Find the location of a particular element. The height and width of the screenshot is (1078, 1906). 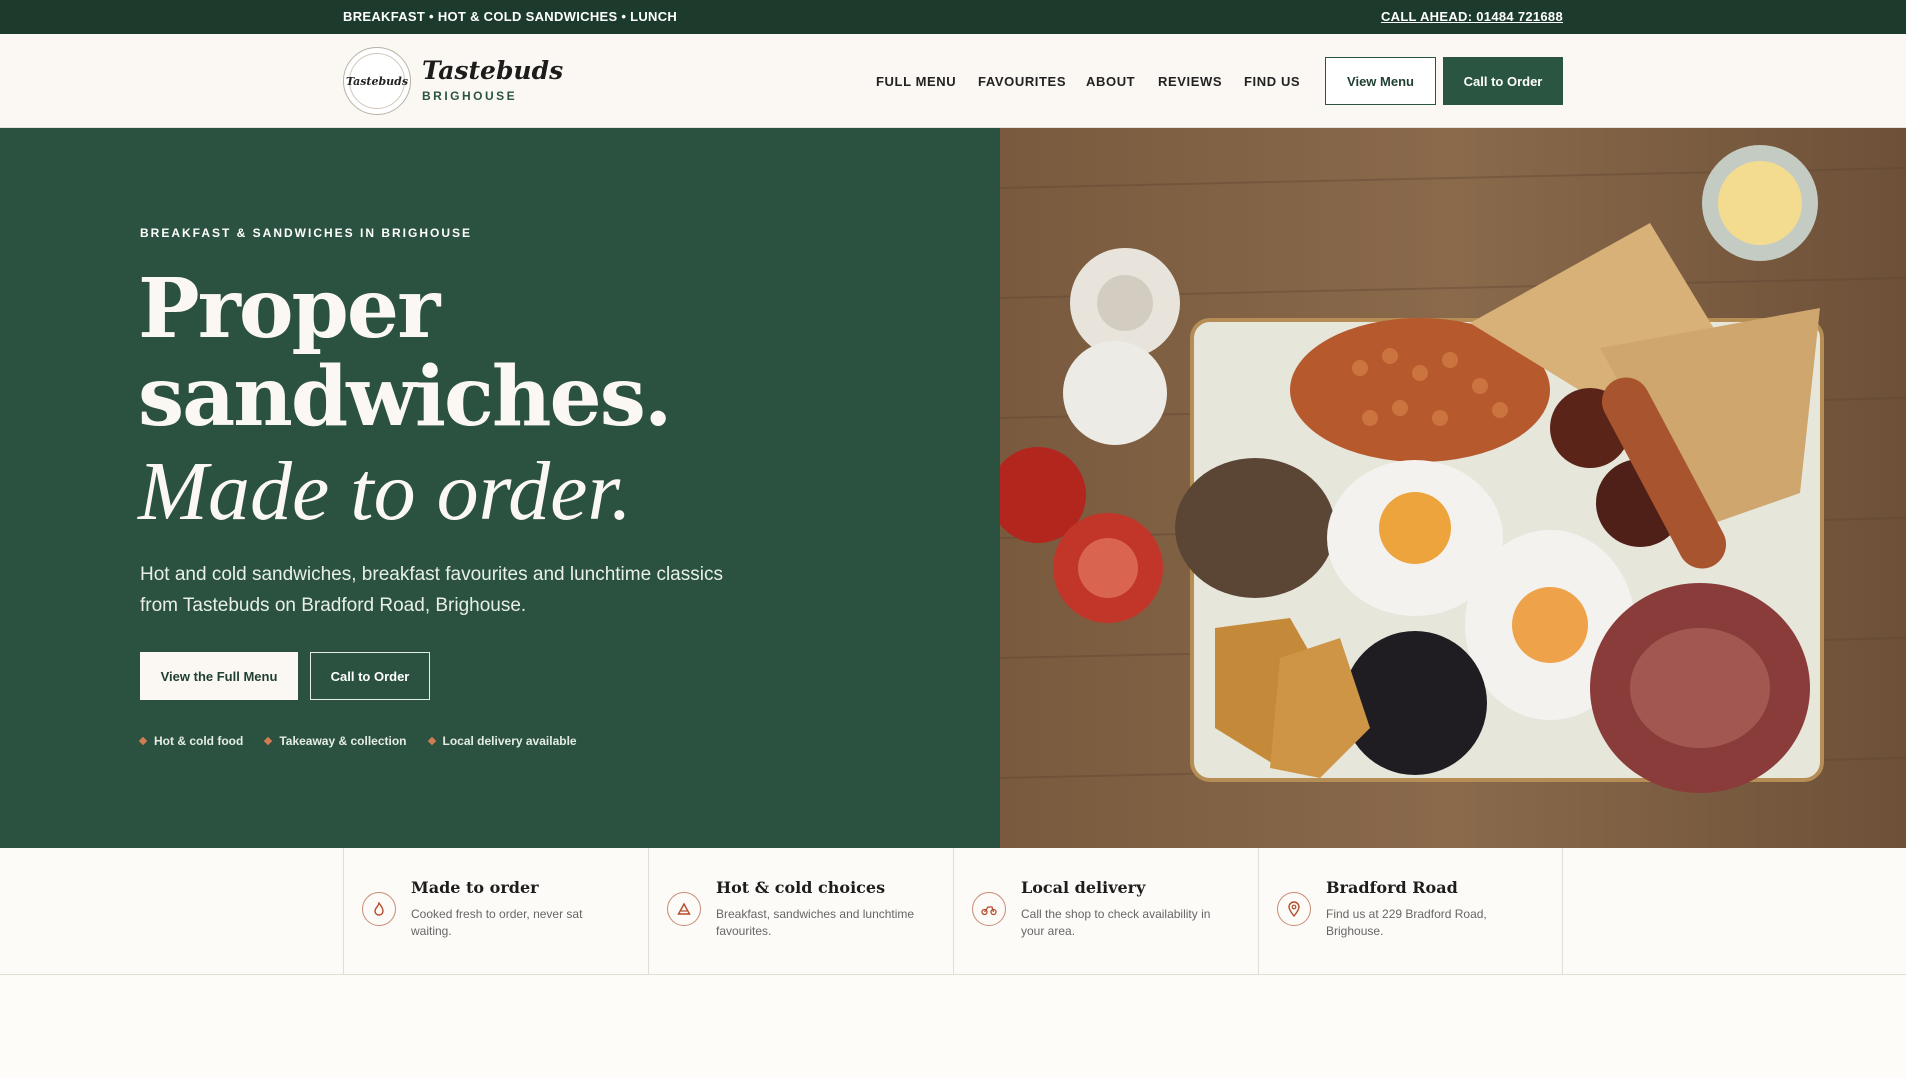

tag-delivery: Local delivery available is located at coordinates (502, 741).